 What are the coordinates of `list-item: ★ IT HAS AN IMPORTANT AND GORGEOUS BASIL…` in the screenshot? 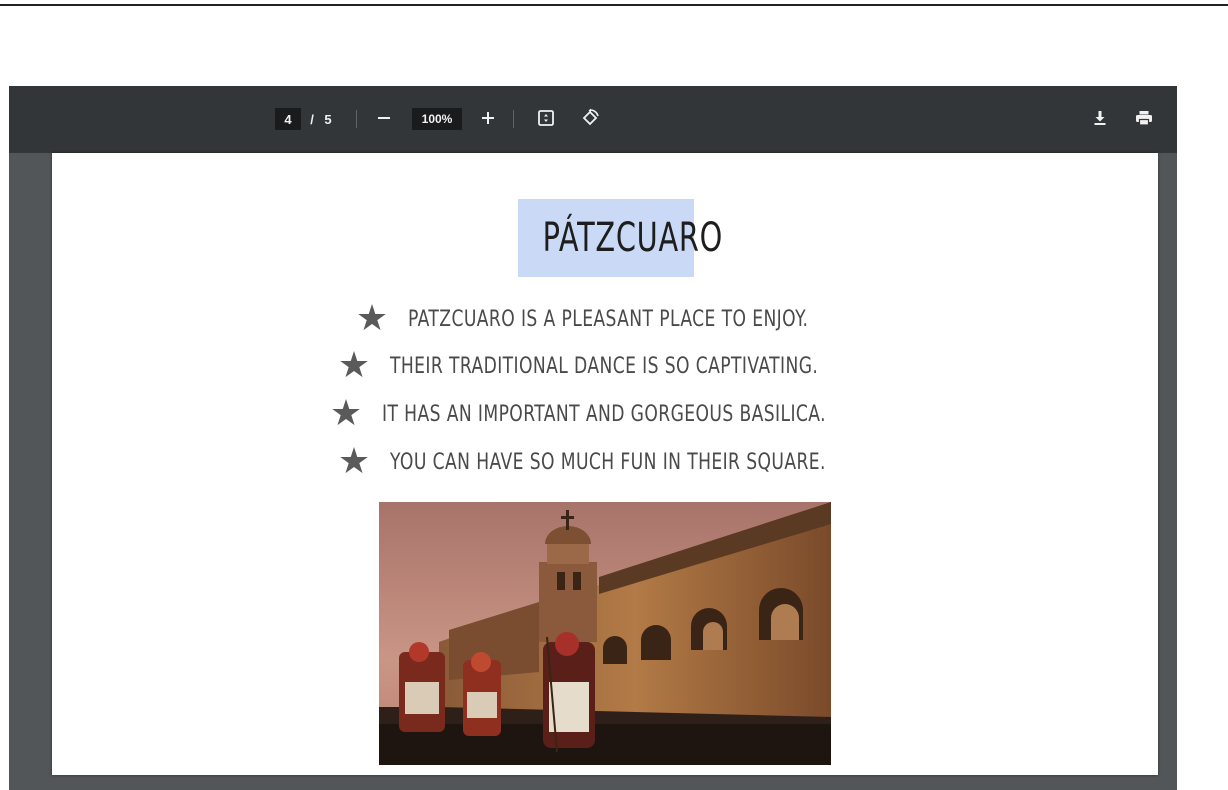 It's located at (637, 414).